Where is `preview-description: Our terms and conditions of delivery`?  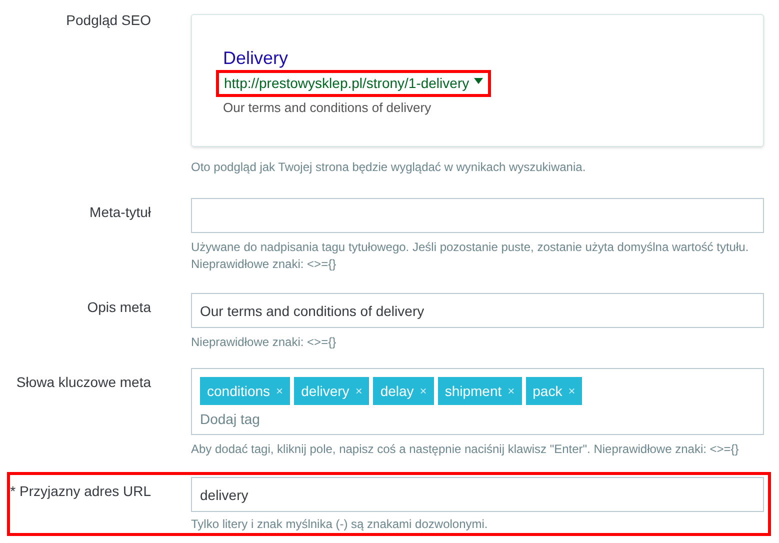
preview-description: Our terms and conditions of delivery is located at coordinates (327, 108).